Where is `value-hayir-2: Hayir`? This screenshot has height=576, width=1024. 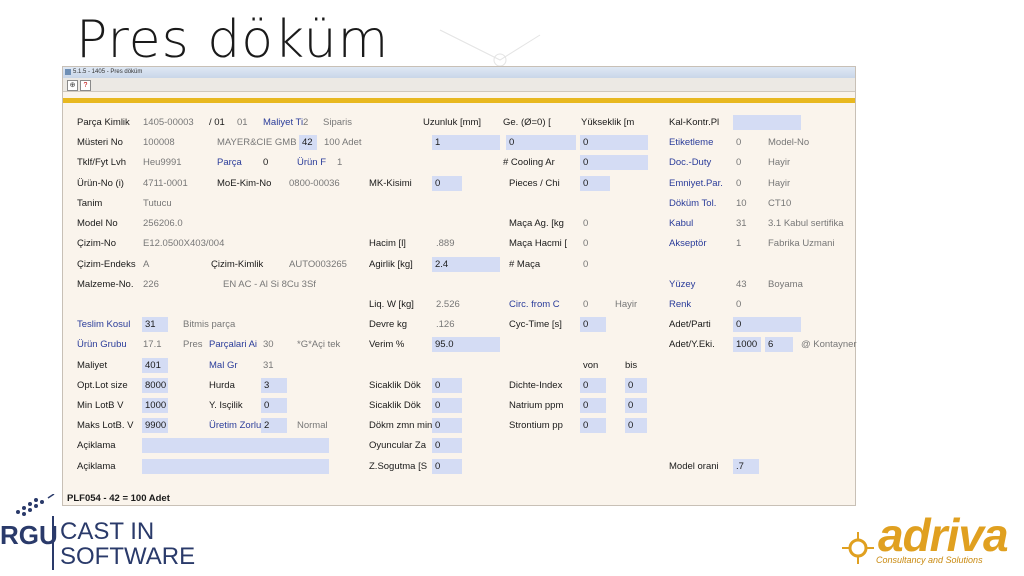
value-hayir-2: Hayir is located at coordinates (779, 183).